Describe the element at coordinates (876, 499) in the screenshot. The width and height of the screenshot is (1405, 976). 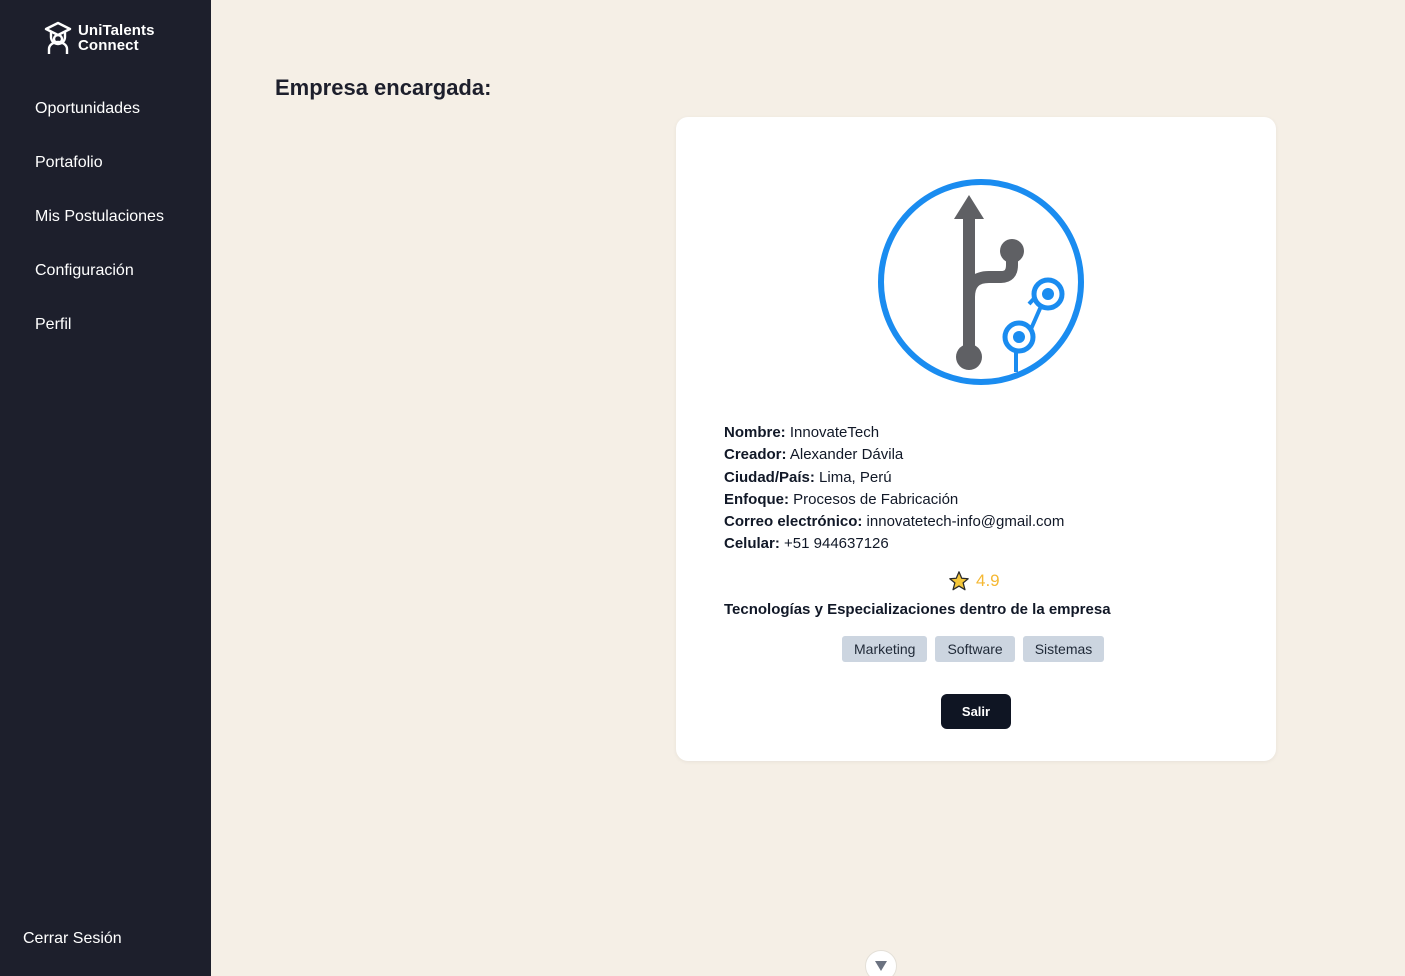
I see `info-value: Procesos de Fabricación` at that location.